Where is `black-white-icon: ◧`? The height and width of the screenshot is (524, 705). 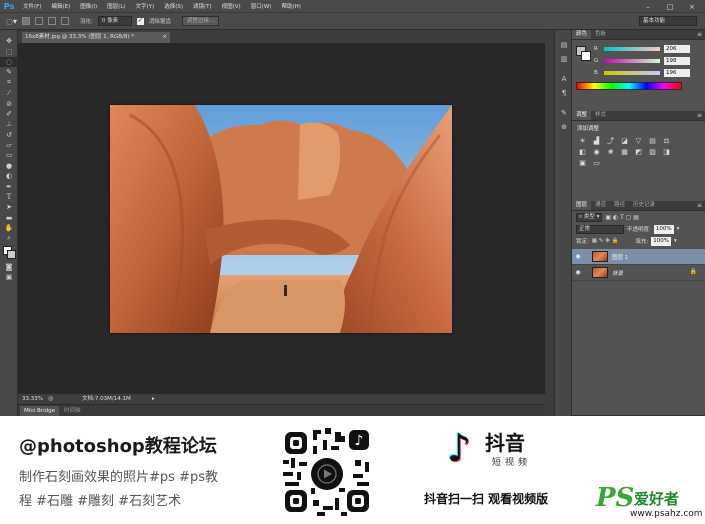
black-white-icon: ◧ is located at coordinates (582, 152).